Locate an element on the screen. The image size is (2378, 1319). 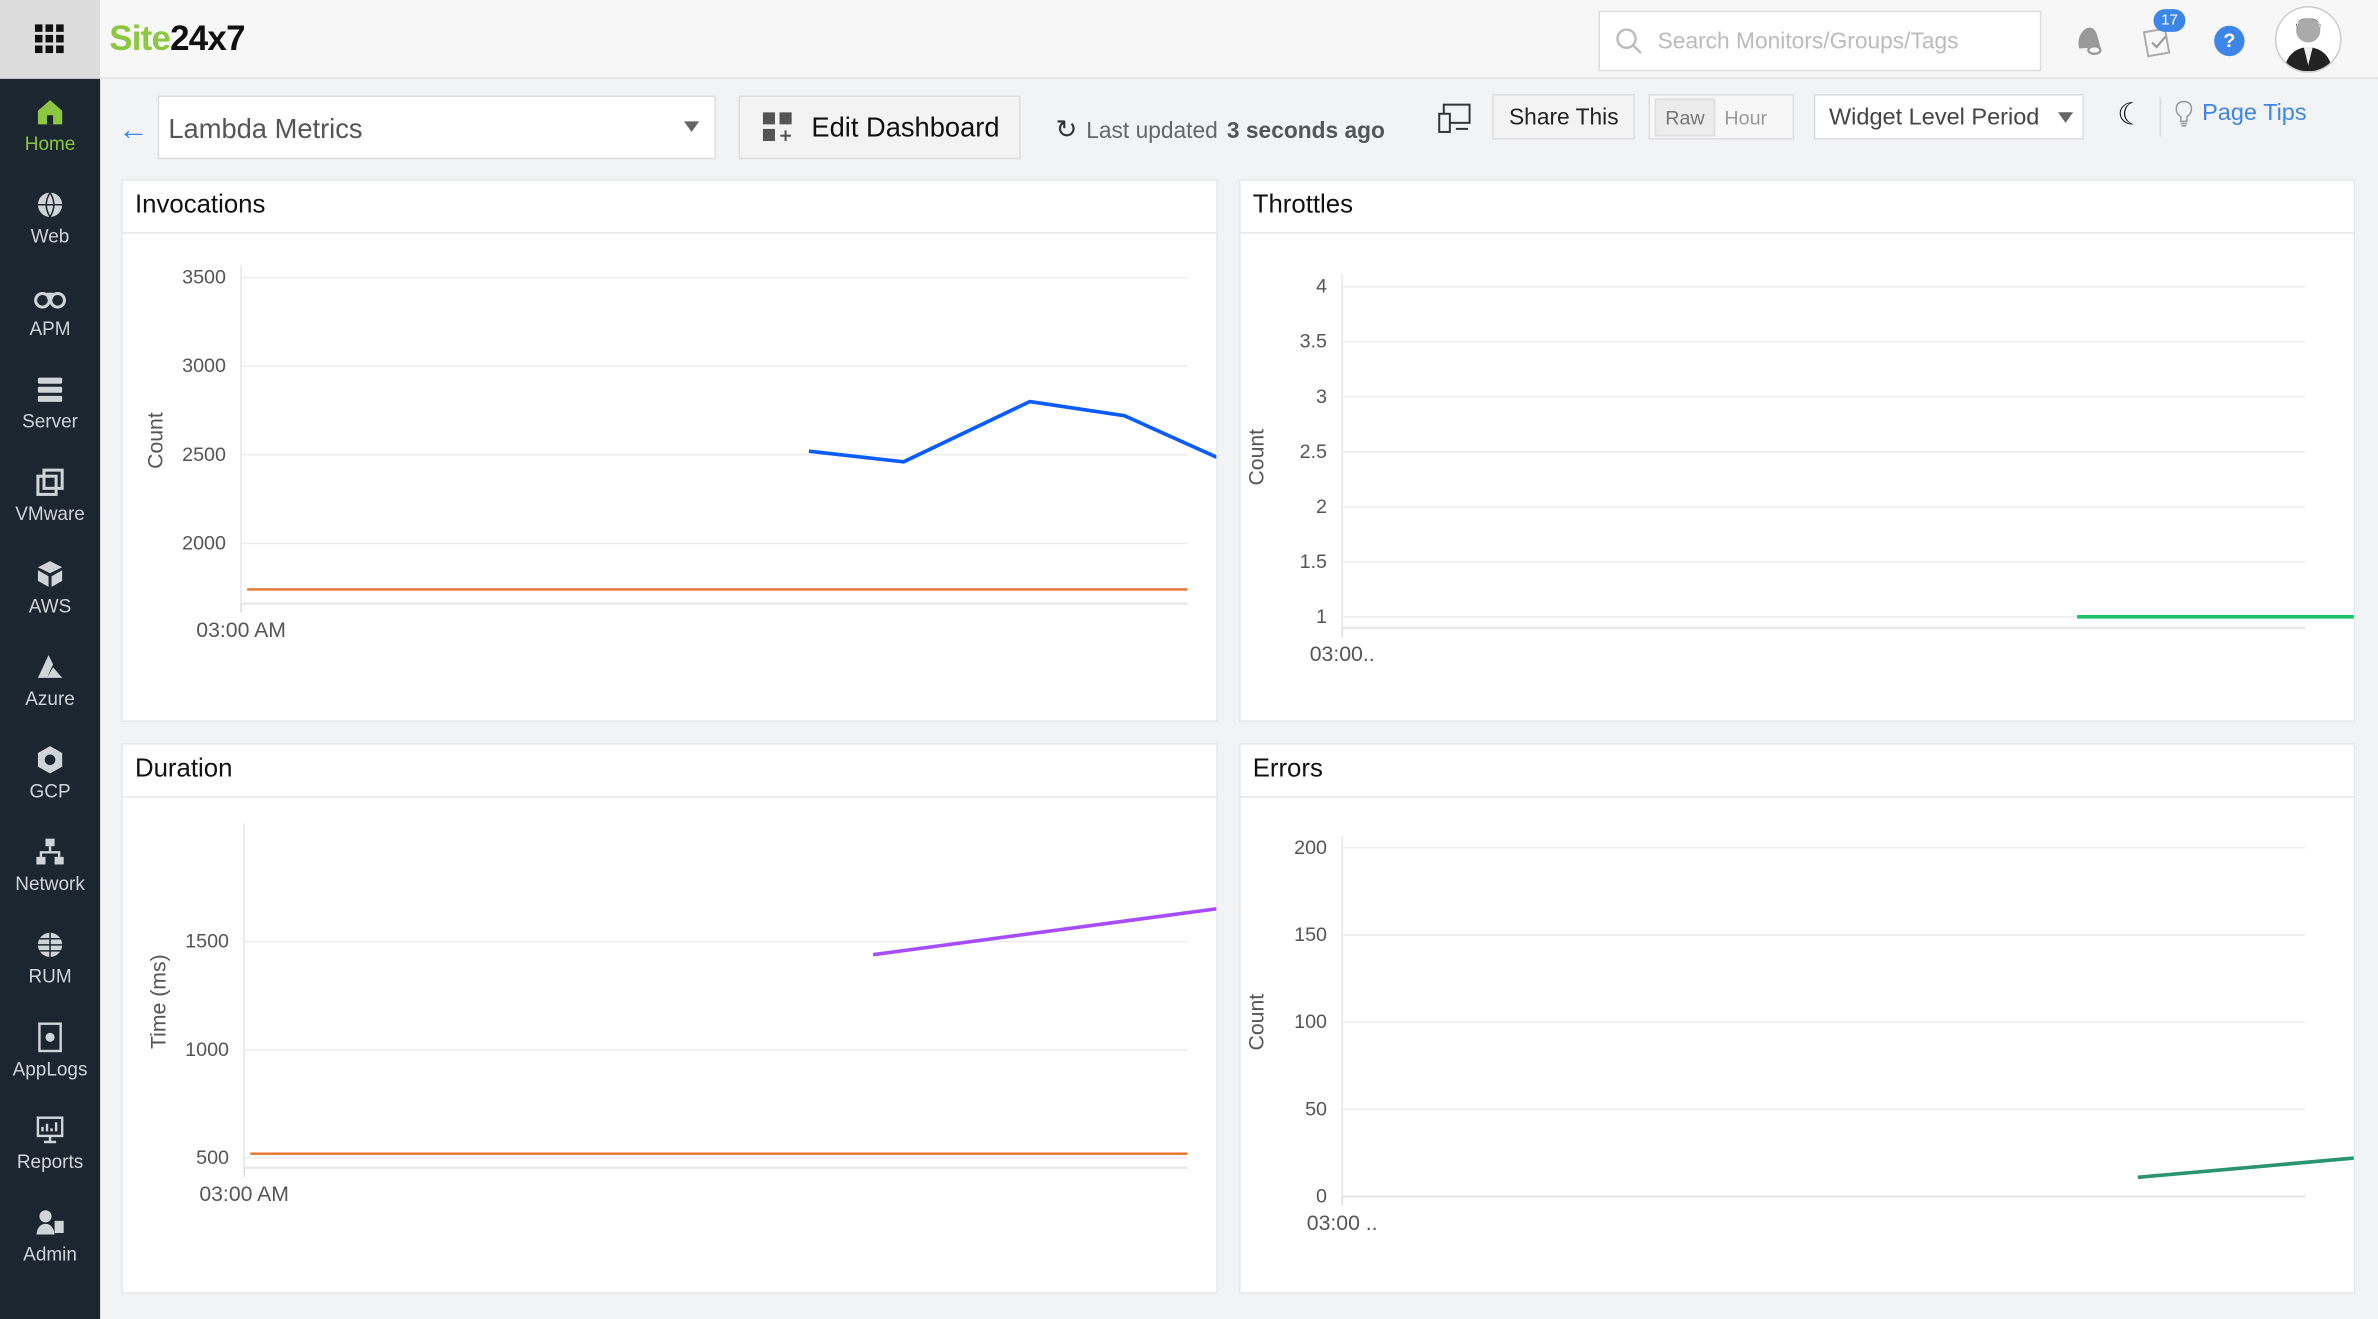
hour-option: Hour is located at coordinates (1745, 116).